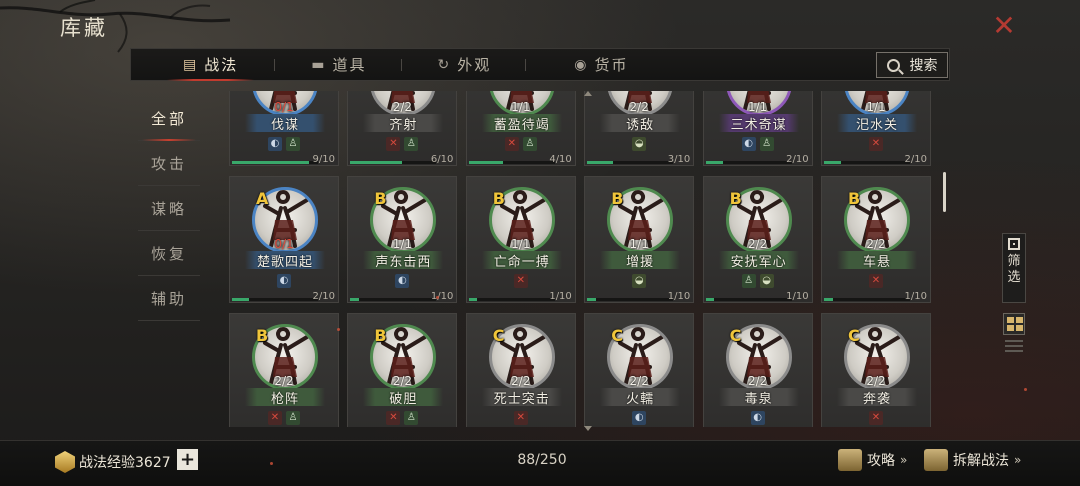 Image resolution: width=1080 pixels, height=486 pixels. What do you see at coordinates (758, 281) in the screenshot?
I see `skill-icons: ♙ ◒` at bounding box center [758, 281].